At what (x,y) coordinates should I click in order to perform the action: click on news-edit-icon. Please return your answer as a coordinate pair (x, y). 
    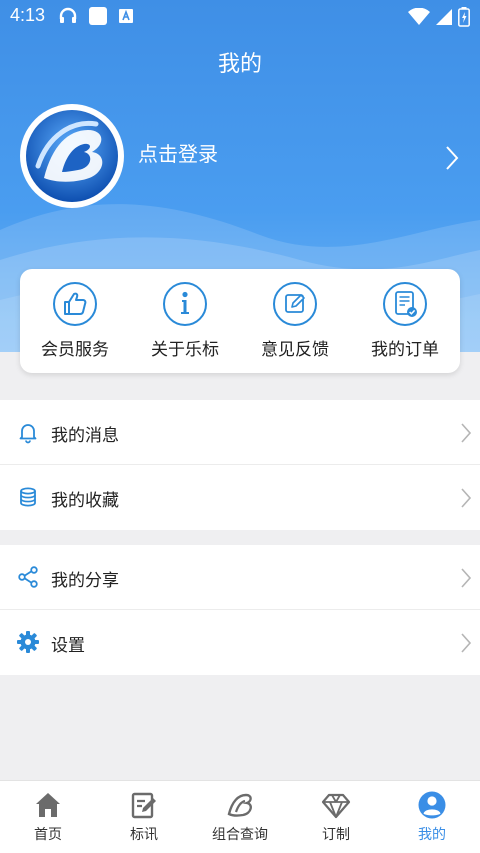
    Looking at the image, I should click on (143, 805).